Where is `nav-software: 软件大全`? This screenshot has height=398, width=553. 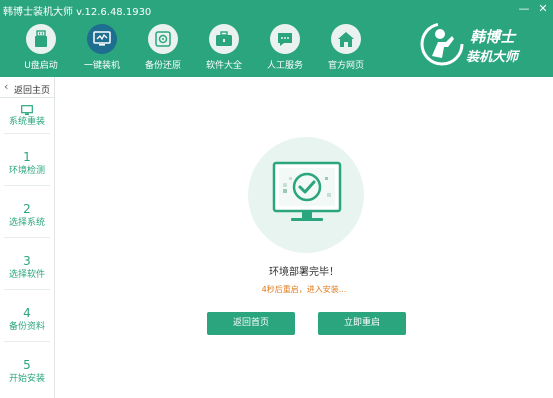 nav-software: 软件大全 is located at coordinates (224, 47).